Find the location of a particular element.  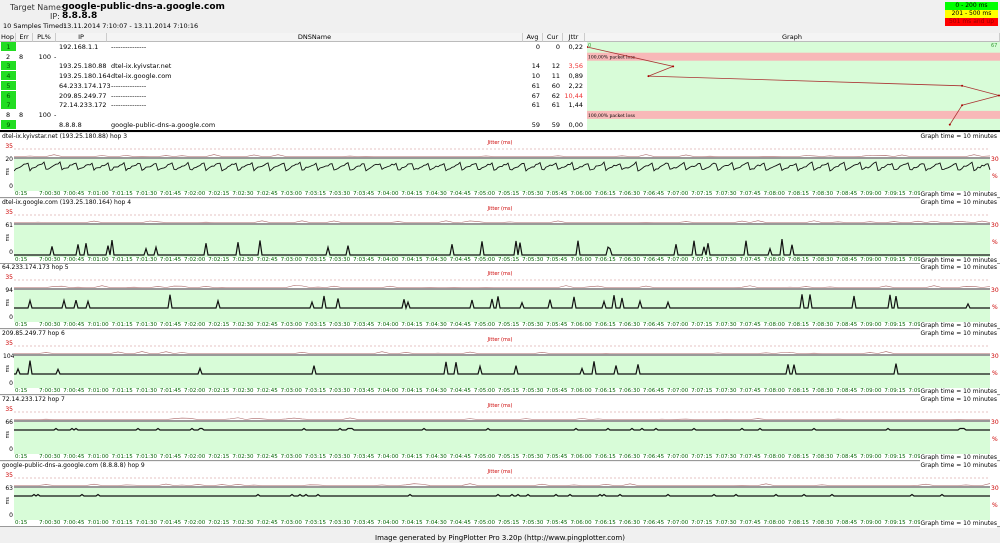

jitter-trace is located at coordinates (502, 287).